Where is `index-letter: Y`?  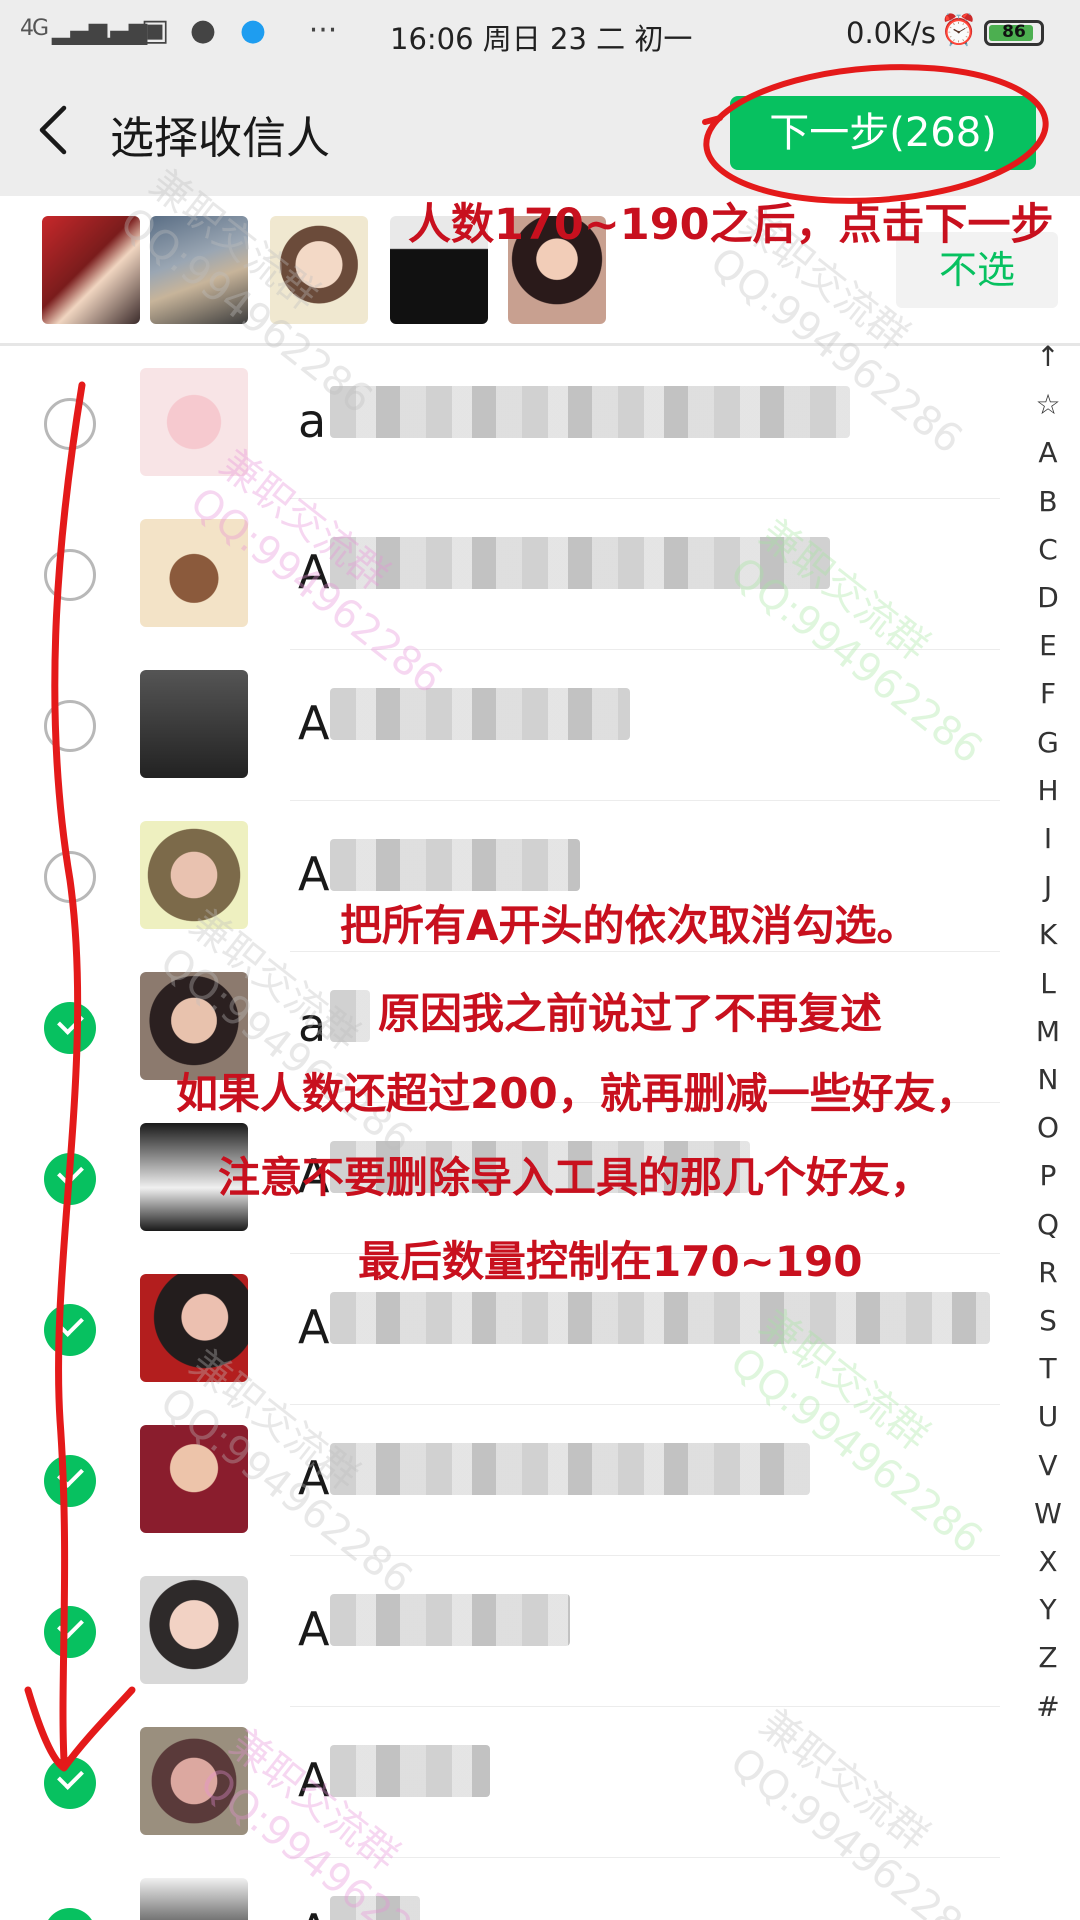
index-letter: Y is located at coordinates (1048, 1609).